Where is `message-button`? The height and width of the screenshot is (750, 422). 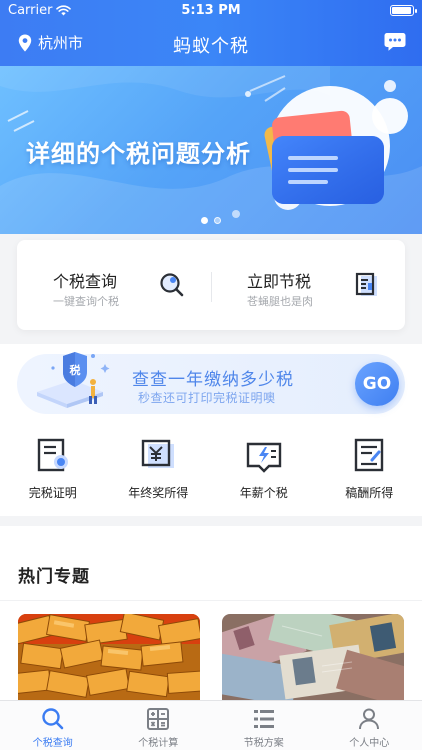 message-button is located at coordinates (395, 44).